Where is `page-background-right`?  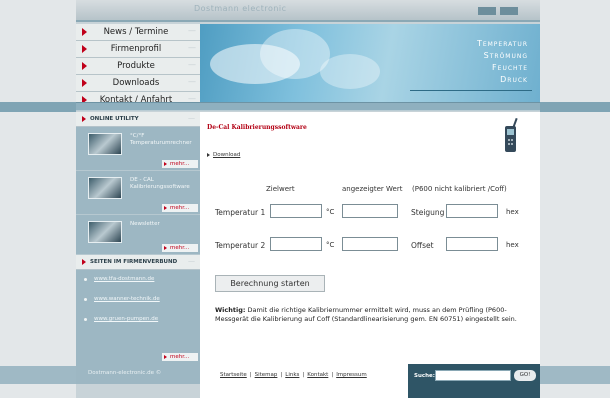
page-background-right is located at coordinates (575, 199).